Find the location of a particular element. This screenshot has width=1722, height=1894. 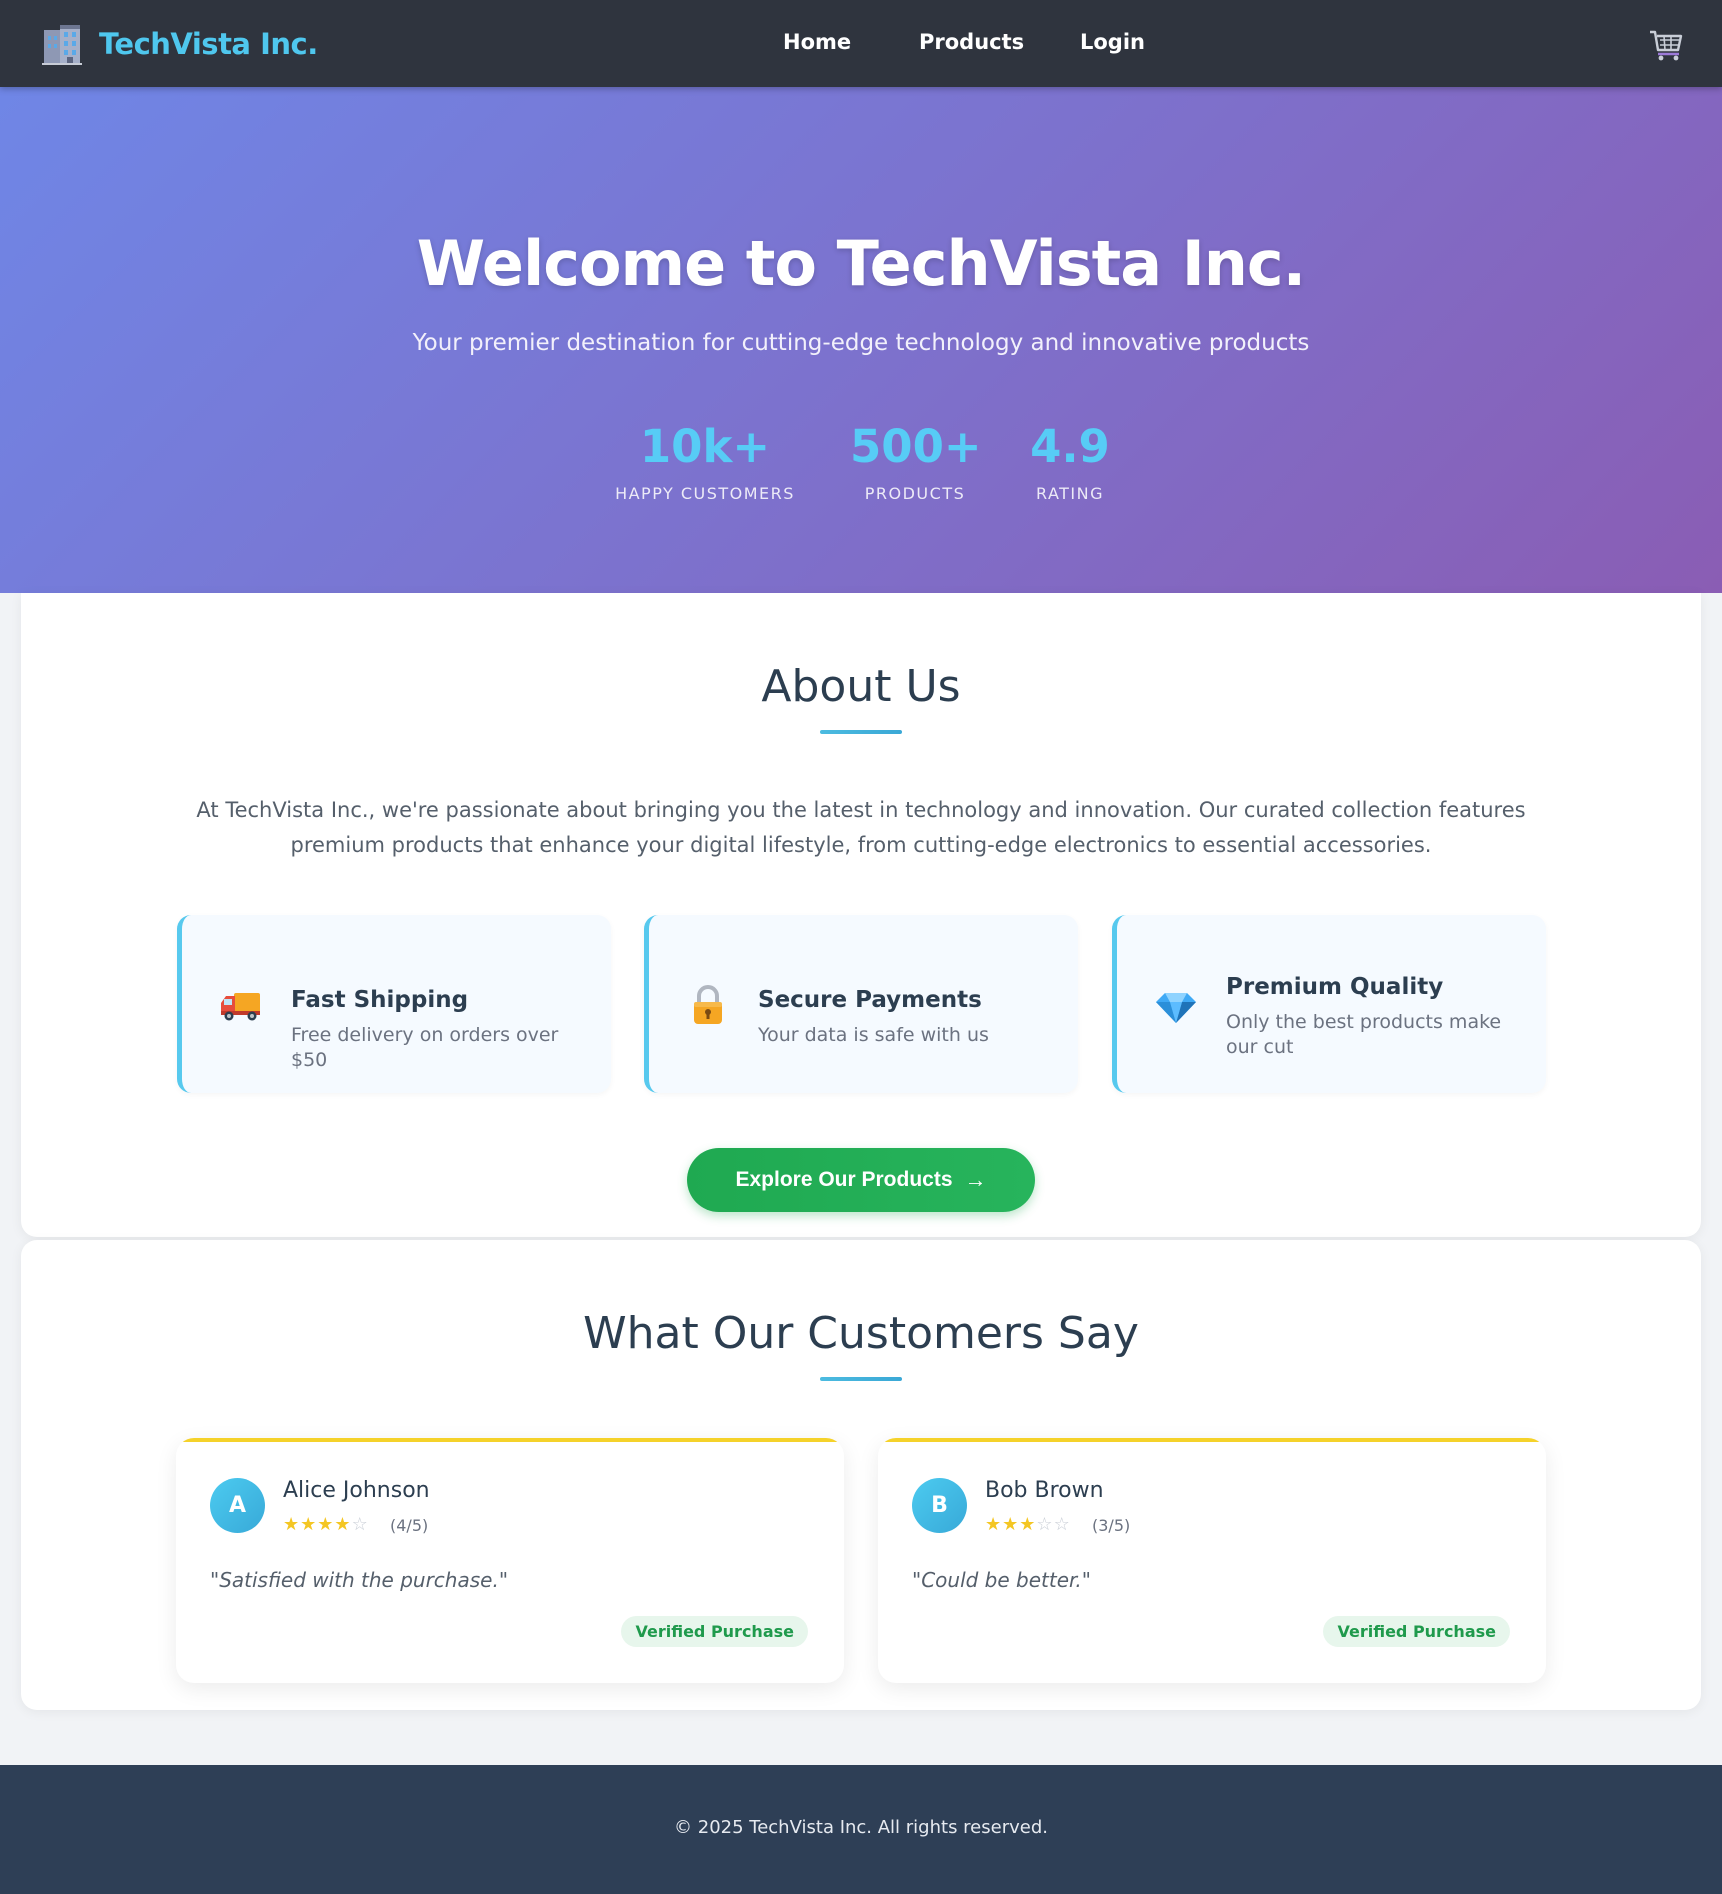

stat-value: 500+ is located at coordinates (916, 446).